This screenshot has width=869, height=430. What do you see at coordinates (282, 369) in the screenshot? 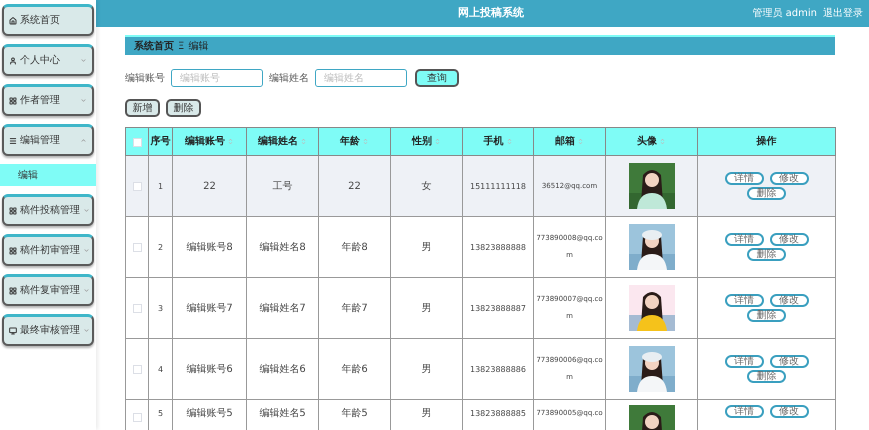
I see `table-cell: 编辑姓名6` at bounding box center [282, 369].